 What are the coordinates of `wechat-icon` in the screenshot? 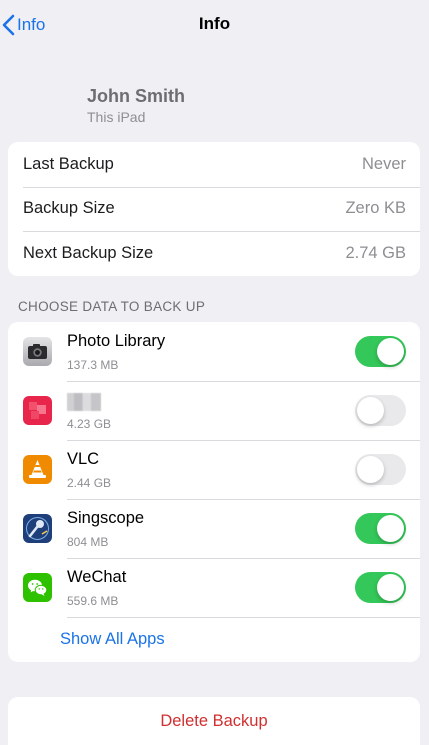 It's located at (37, 587).